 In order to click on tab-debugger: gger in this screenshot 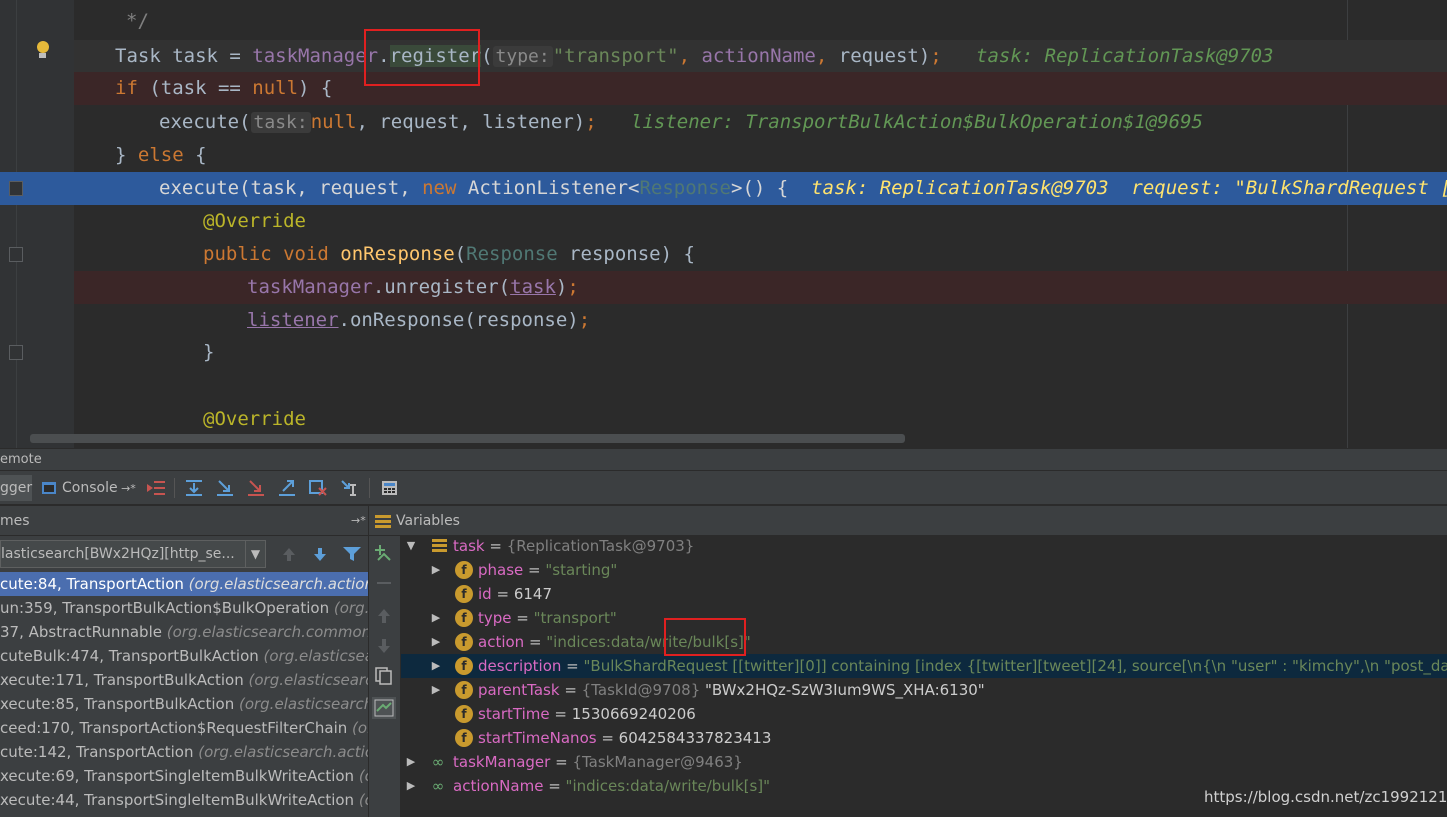, I will do `click(16, 488)`.